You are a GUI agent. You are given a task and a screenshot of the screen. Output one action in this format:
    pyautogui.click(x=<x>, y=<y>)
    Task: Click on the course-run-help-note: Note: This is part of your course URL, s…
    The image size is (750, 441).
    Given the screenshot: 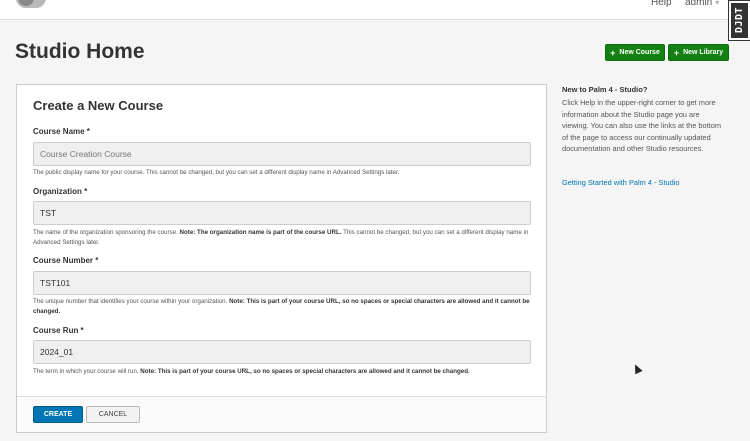 What is the action you would take?
    pyautogui.click(x=305, y=371)
    